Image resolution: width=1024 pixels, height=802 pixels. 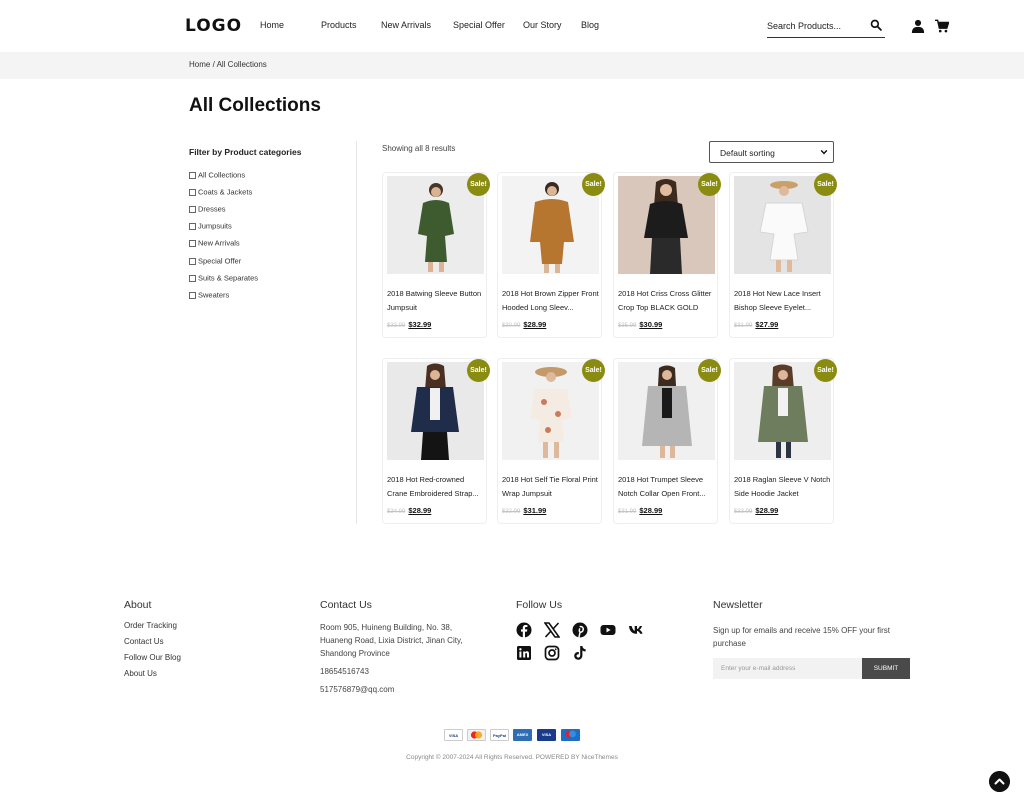 What do you see at coordinates (396, 512) in the screenshot?
I see `old-price: $34.99` at bounding box center [396, 512].